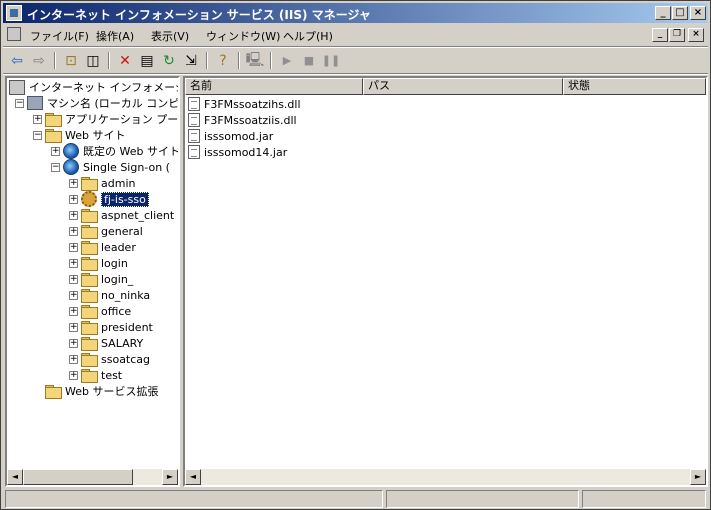 This screenshot has width=711, height=510. I want to click on tree-item-admin: + admin, so click(102, 183).